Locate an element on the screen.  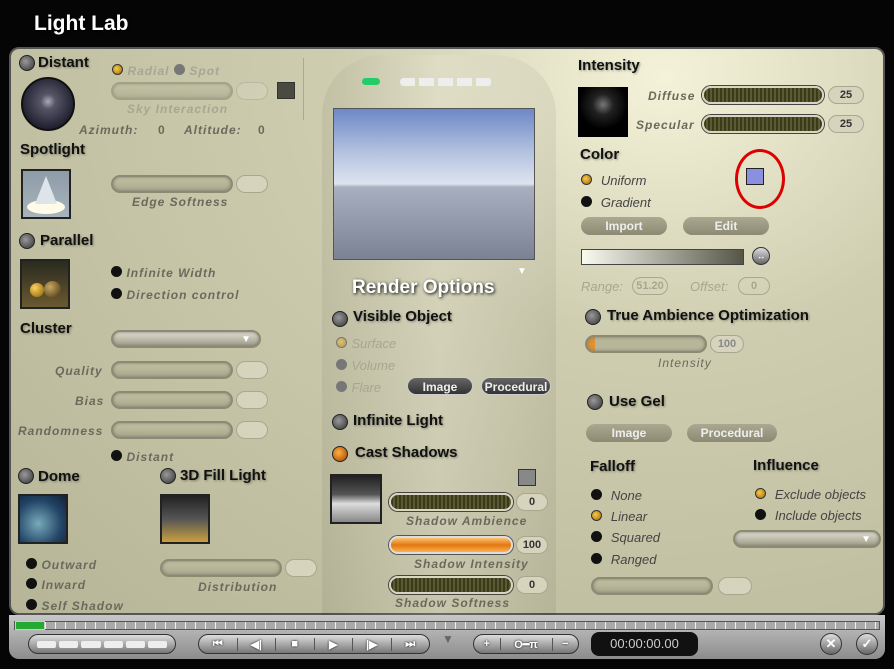
next-frame-button: |▶ is located at coordinates (372, 644).